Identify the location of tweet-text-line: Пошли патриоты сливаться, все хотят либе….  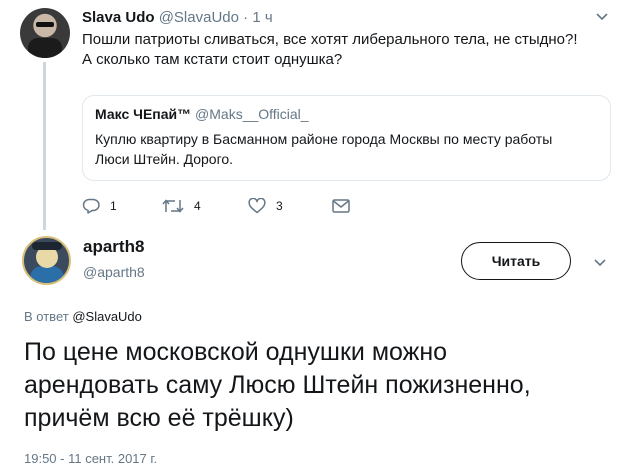
(330, 39).